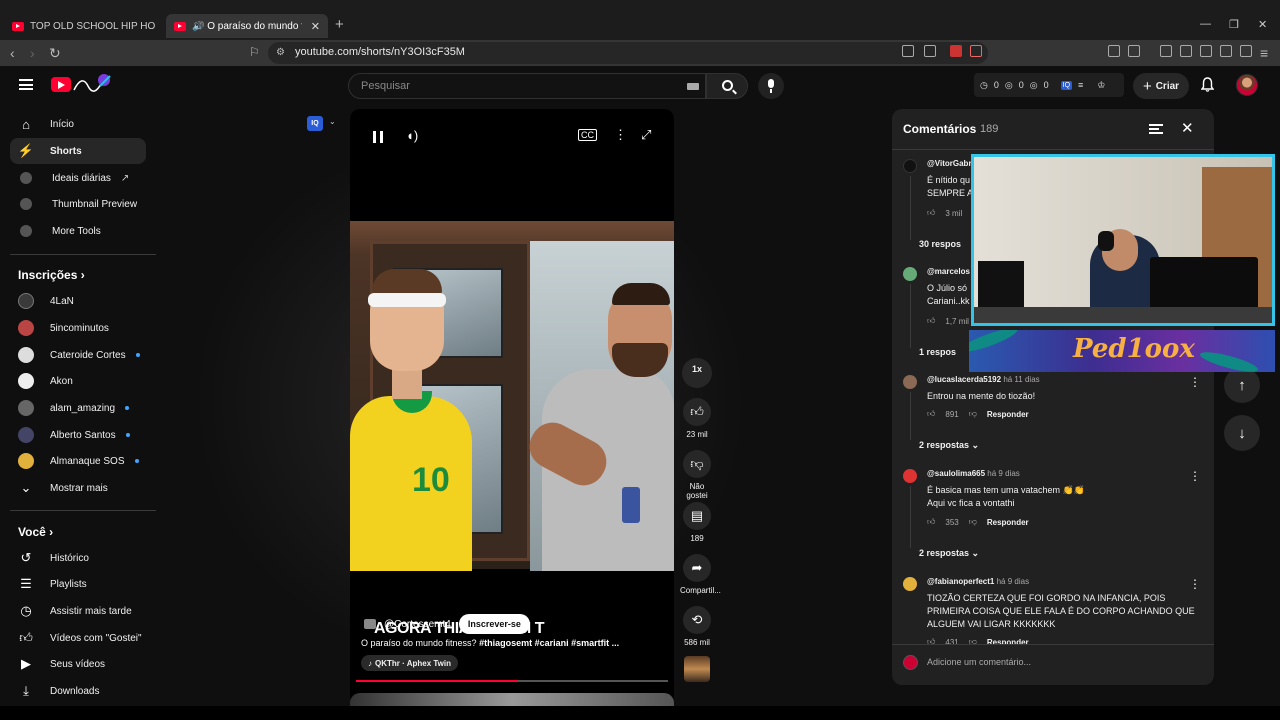 This screenshot has width=1280, height=720. What do you see at coordinates (1246, 51) in the screenshot?
I see `vpn-icon` at bounding box center [1246, 51].